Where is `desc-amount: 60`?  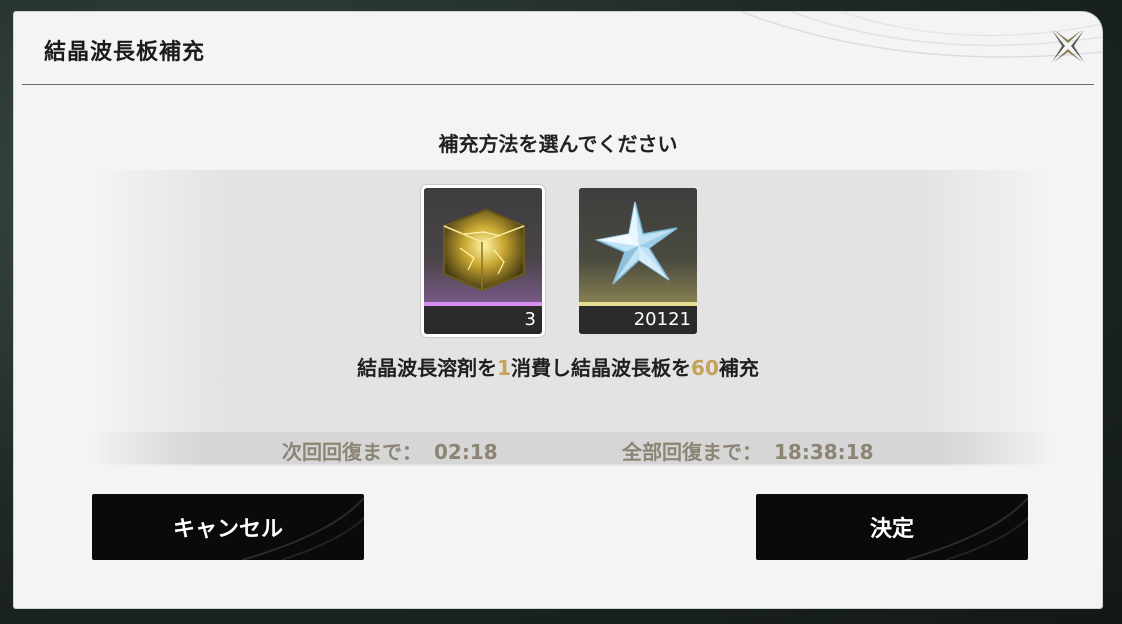
desc-amount: 60 is located at coordinates (705, 368).